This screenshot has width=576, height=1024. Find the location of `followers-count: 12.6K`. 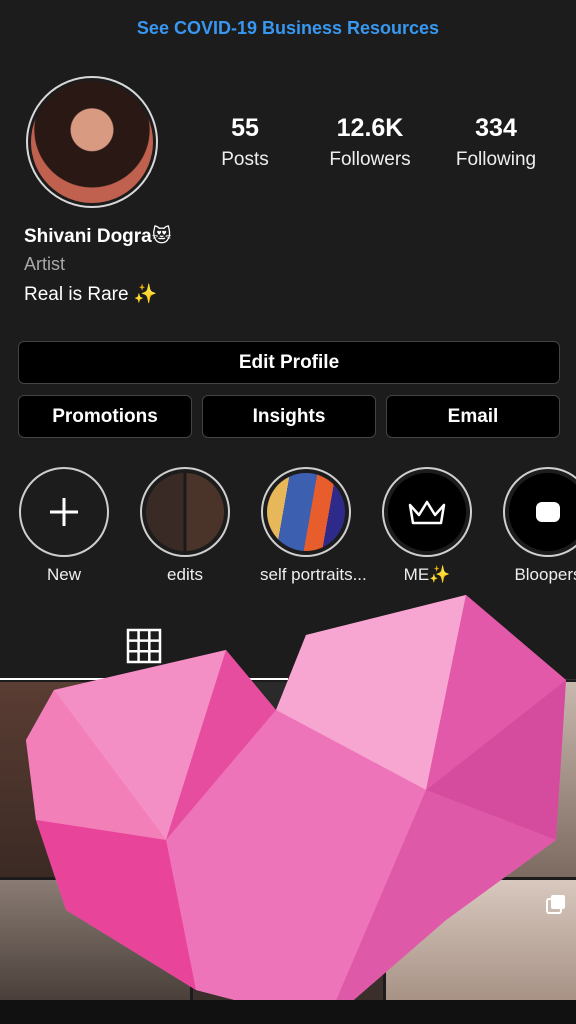

followers-count: 12.6K is located at coordinates (370, 128).